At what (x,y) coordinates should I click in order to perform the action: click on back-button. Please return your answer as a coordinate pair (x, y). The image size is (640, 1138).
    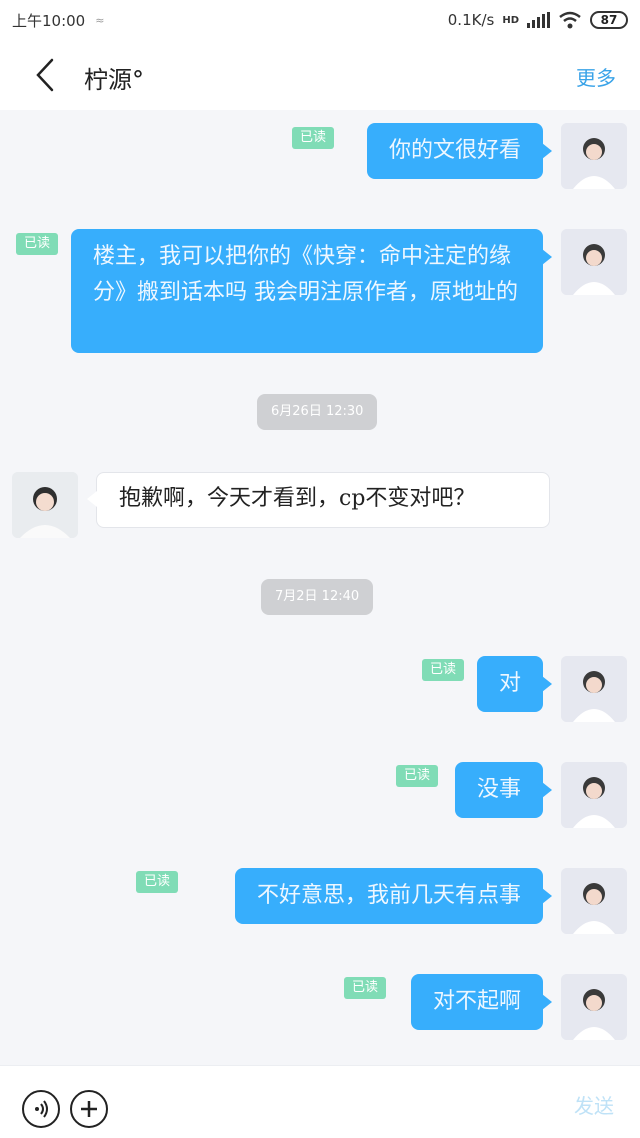
    Looking at the image, I should click on (45, 75).